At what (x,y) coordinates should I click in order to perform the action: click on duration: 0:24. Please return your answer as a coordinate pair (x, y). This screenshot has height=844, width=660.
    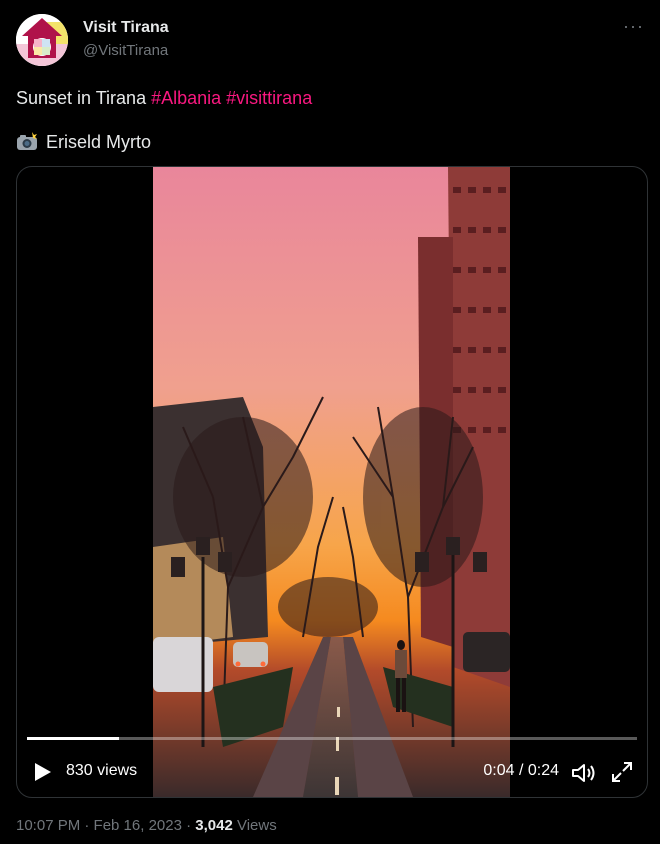
    Looking at the image, I should click on (543, 770).